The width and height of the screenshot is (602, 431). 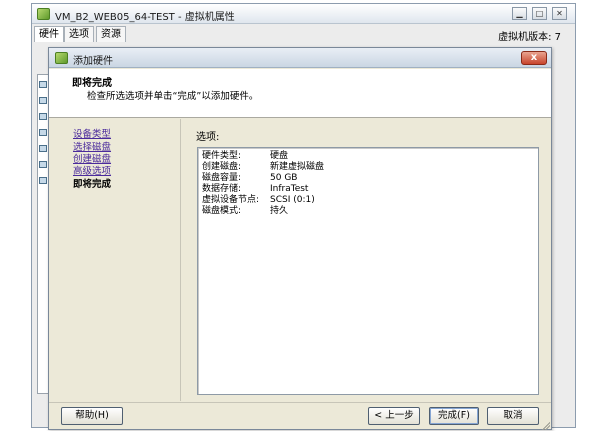 I want to click on summary-value: 50 GB, so click(x=284, y=178).